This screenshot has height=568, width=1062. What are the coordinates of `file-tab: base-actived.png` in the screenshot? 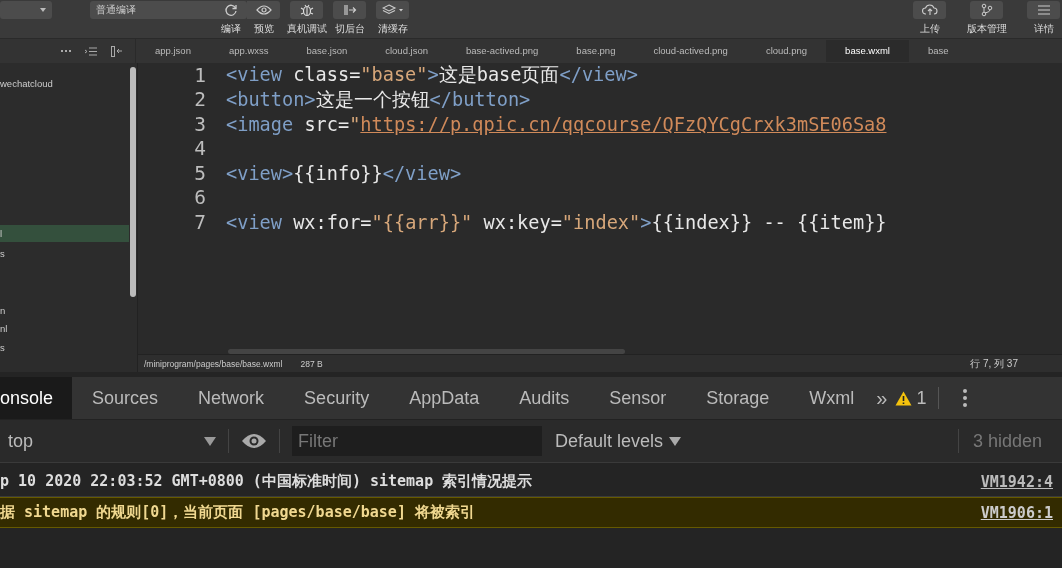 It's located at (502, 51).